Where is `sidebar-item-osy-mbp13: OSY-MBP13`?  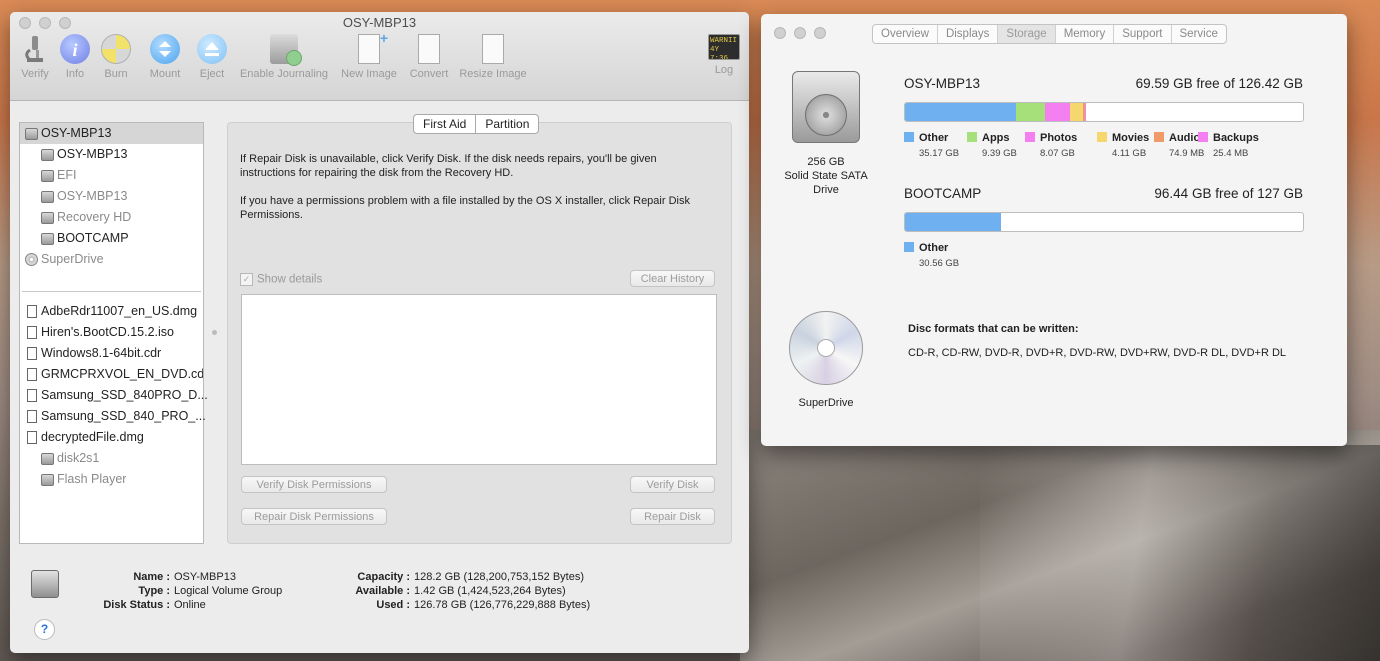
sidebar-item-osy-mbp13: OSY-MBP13 is located at coordinates (84, 154).